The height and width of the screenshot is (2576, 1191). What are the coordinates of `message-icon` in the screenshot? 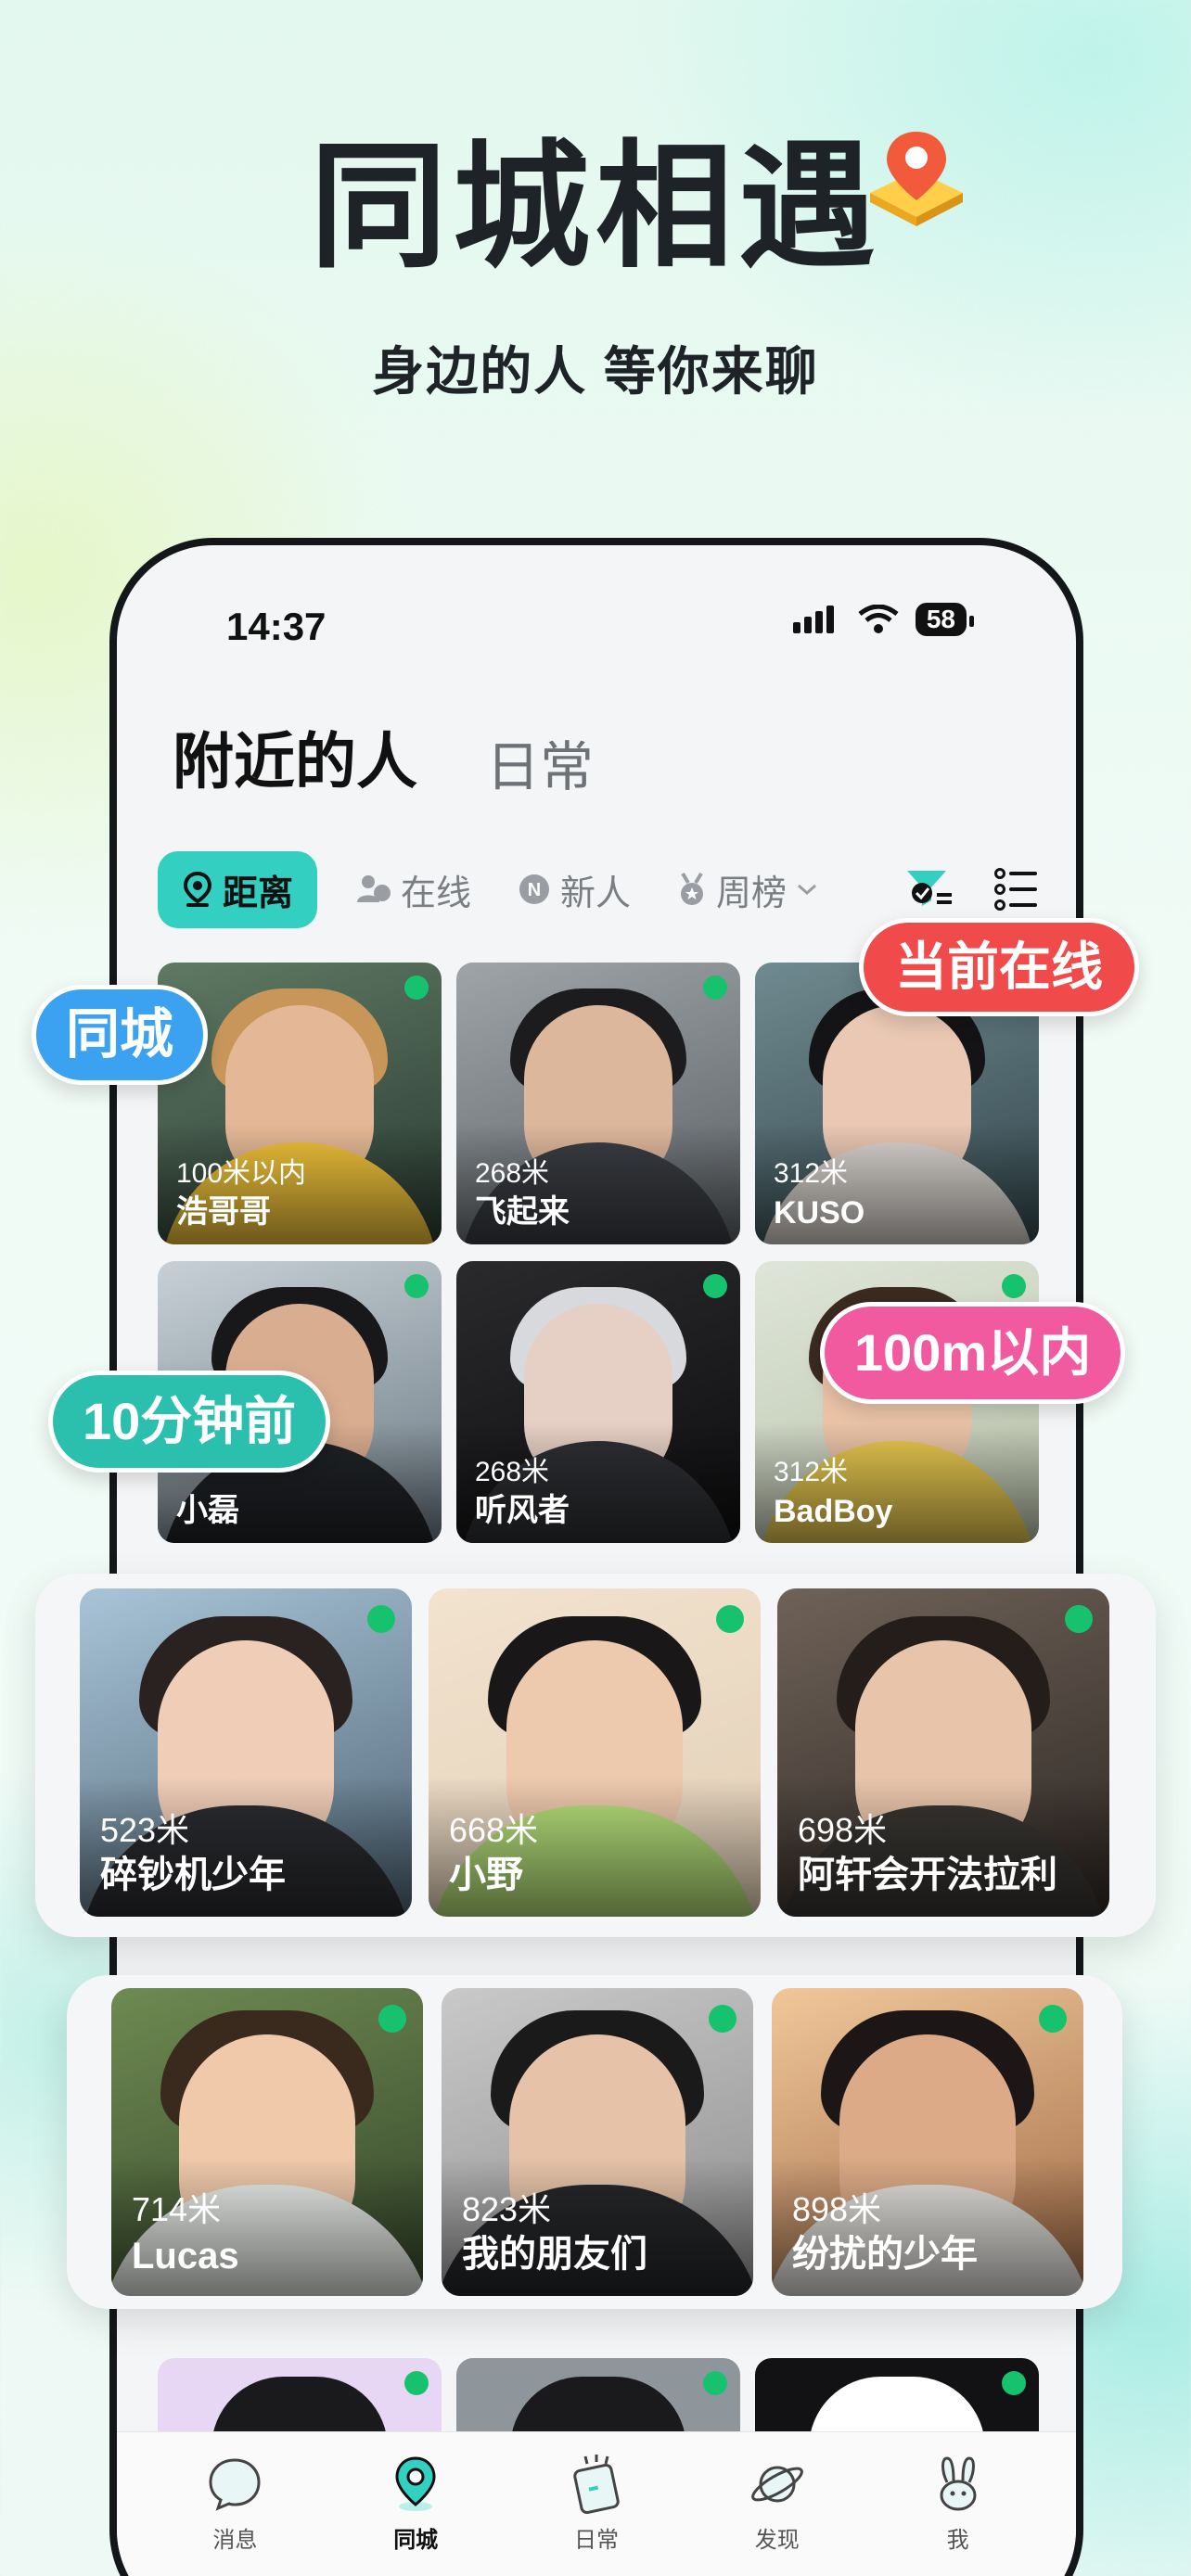 It's located at (235, 2485).